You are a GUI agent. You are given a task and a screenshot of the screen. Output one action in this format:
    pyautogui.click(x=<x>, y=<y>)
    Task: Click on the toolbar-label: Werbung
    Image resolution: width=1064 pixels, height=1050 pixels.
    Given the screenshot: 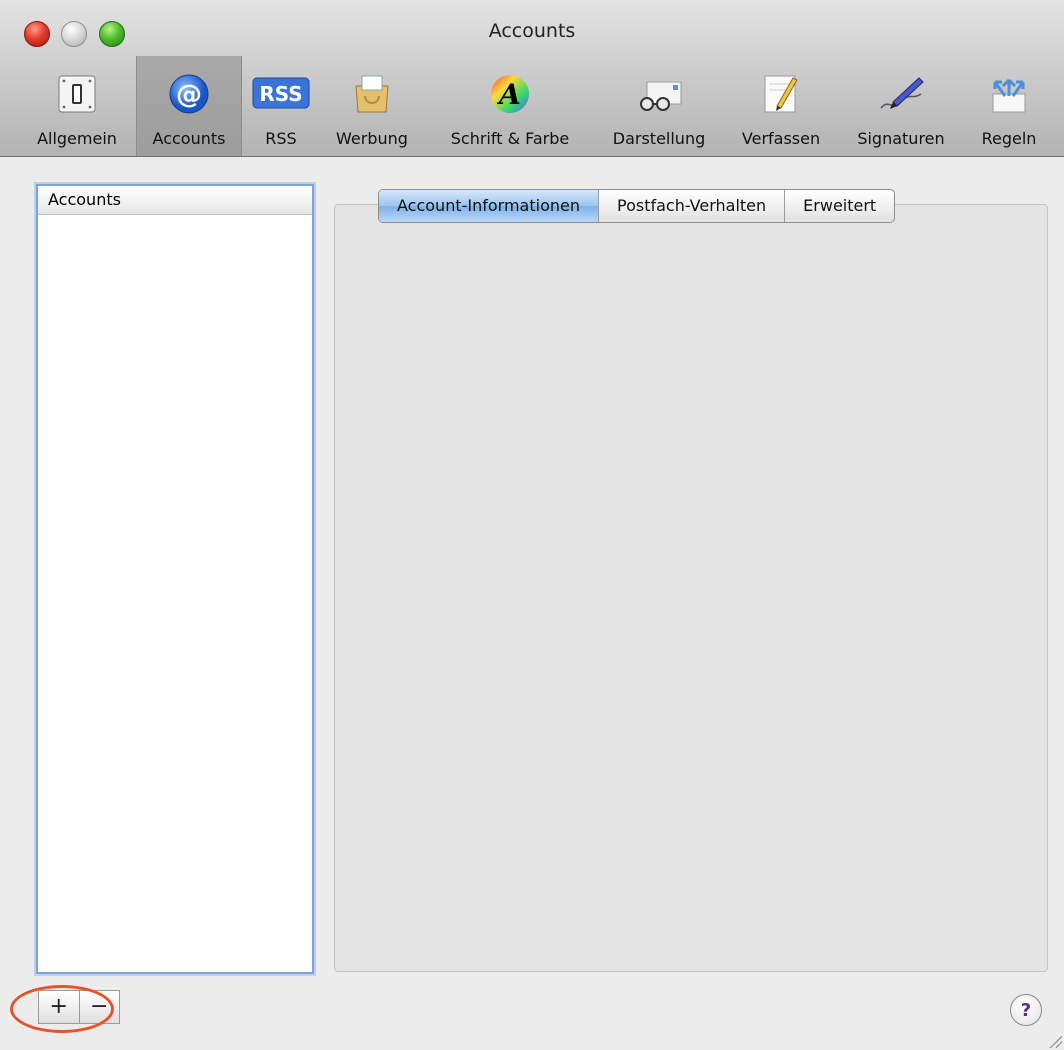 What is the action you would take?
    pyautogui.click(x=372, y=138)
    